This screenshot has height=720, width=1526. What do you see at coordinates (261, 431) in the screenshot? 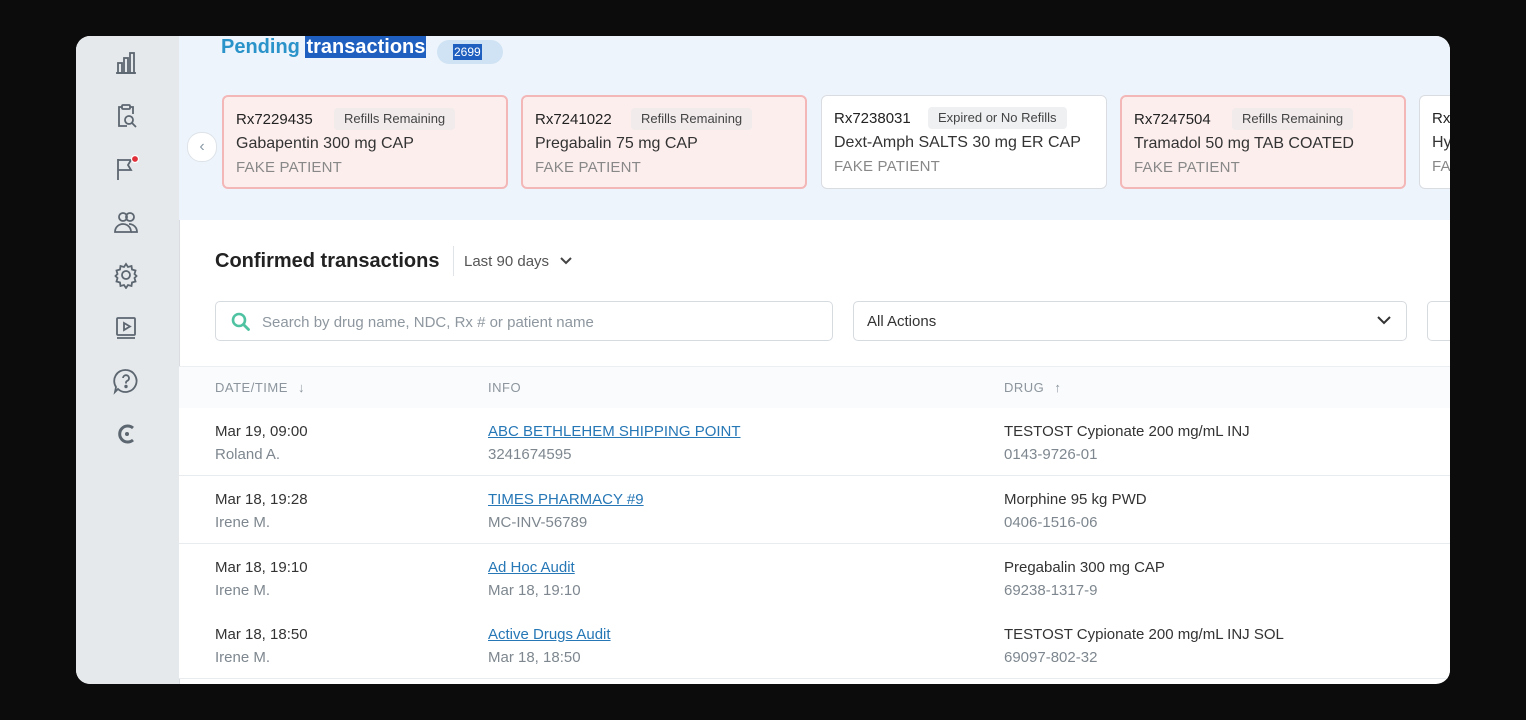
I see `row-date: Mar 19, 09:00` at bounding box center [261, 431].